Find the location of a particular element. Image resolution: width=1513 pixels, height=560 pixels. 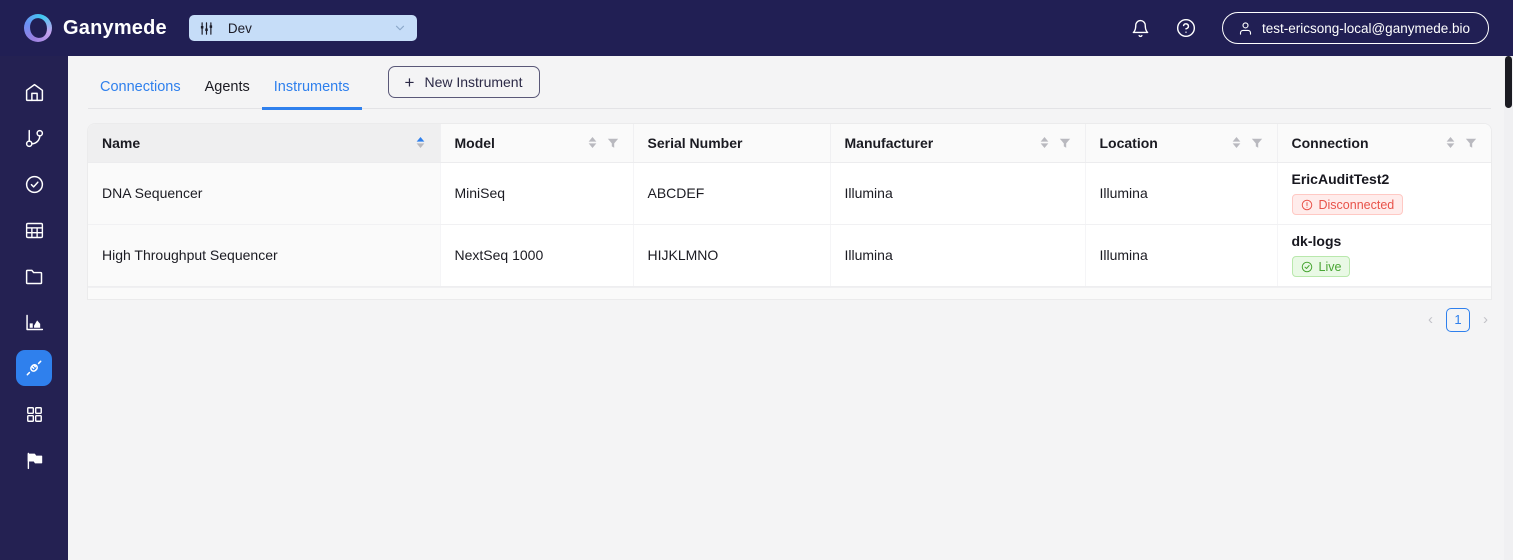

top-bar-actions: test-ericsong-local@ganymede.bio is located at coordinates (1310, 28).